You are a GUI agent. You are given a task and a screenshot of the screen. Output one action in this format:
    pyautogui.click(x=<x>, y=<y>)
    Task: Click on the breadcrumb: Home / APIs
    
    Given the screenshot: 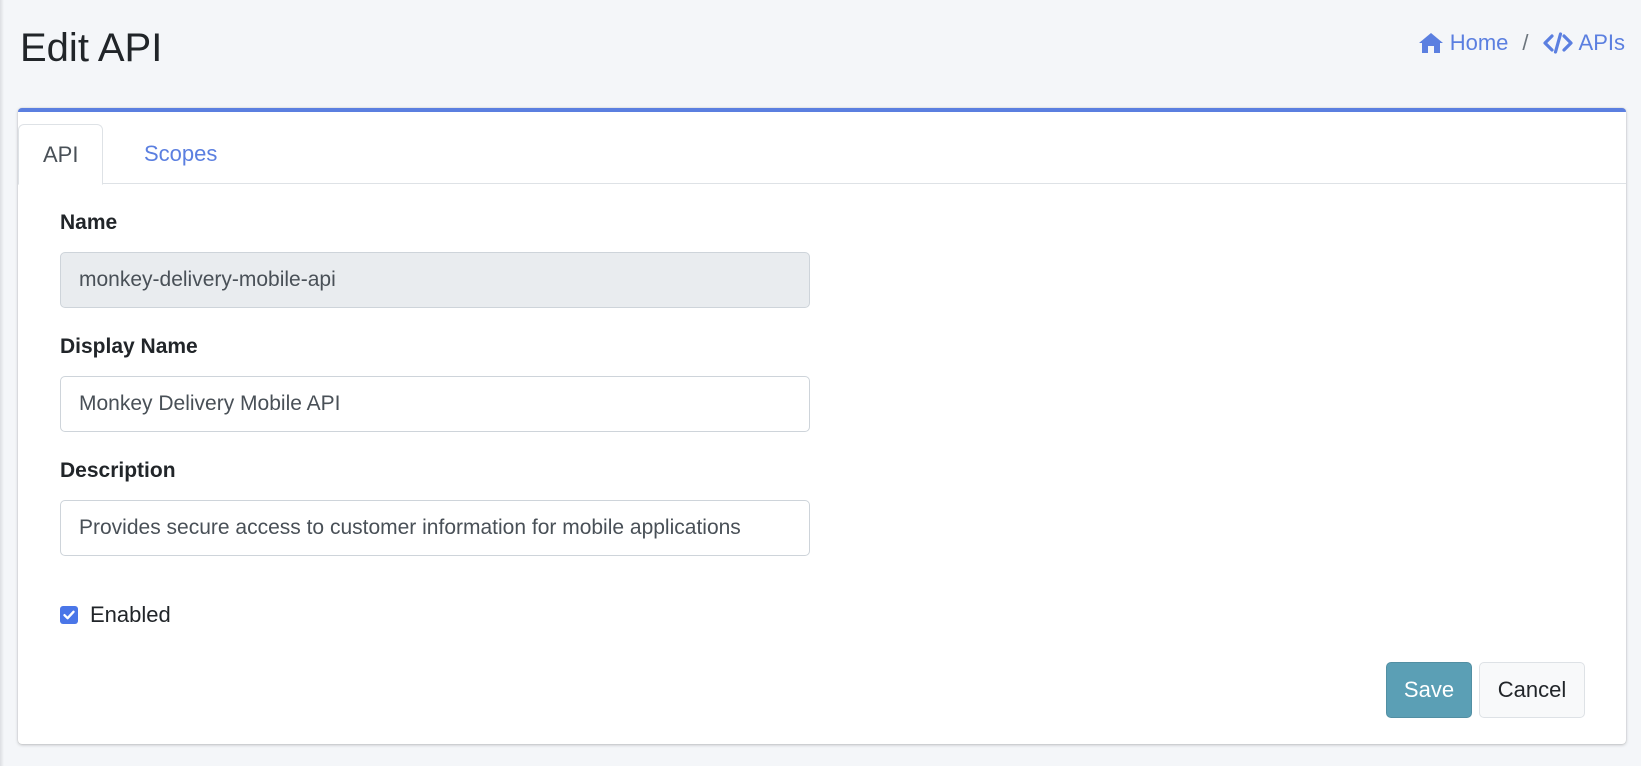 What is the action you would take?
    pyautogui.click(x=1521, y=43)
    